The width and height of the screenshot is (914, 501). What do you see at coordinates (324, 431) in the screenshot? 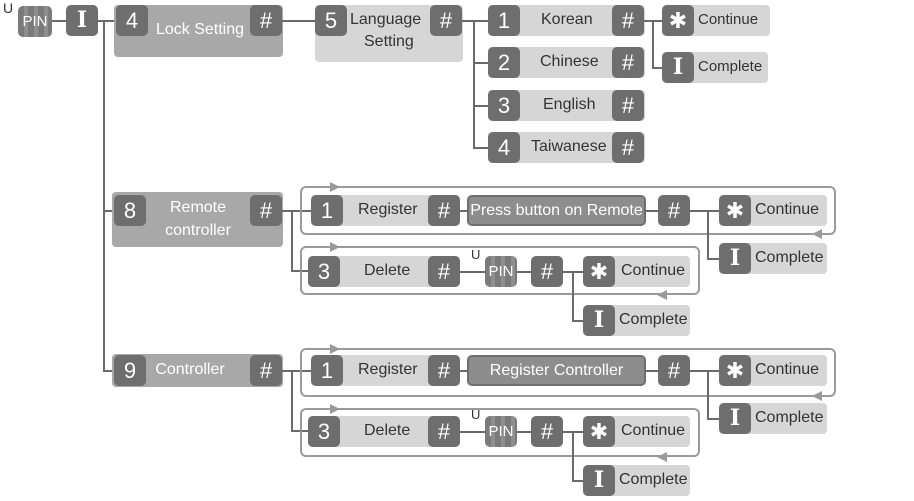
I see `key-3: 3` at bounding box center [324, 431].